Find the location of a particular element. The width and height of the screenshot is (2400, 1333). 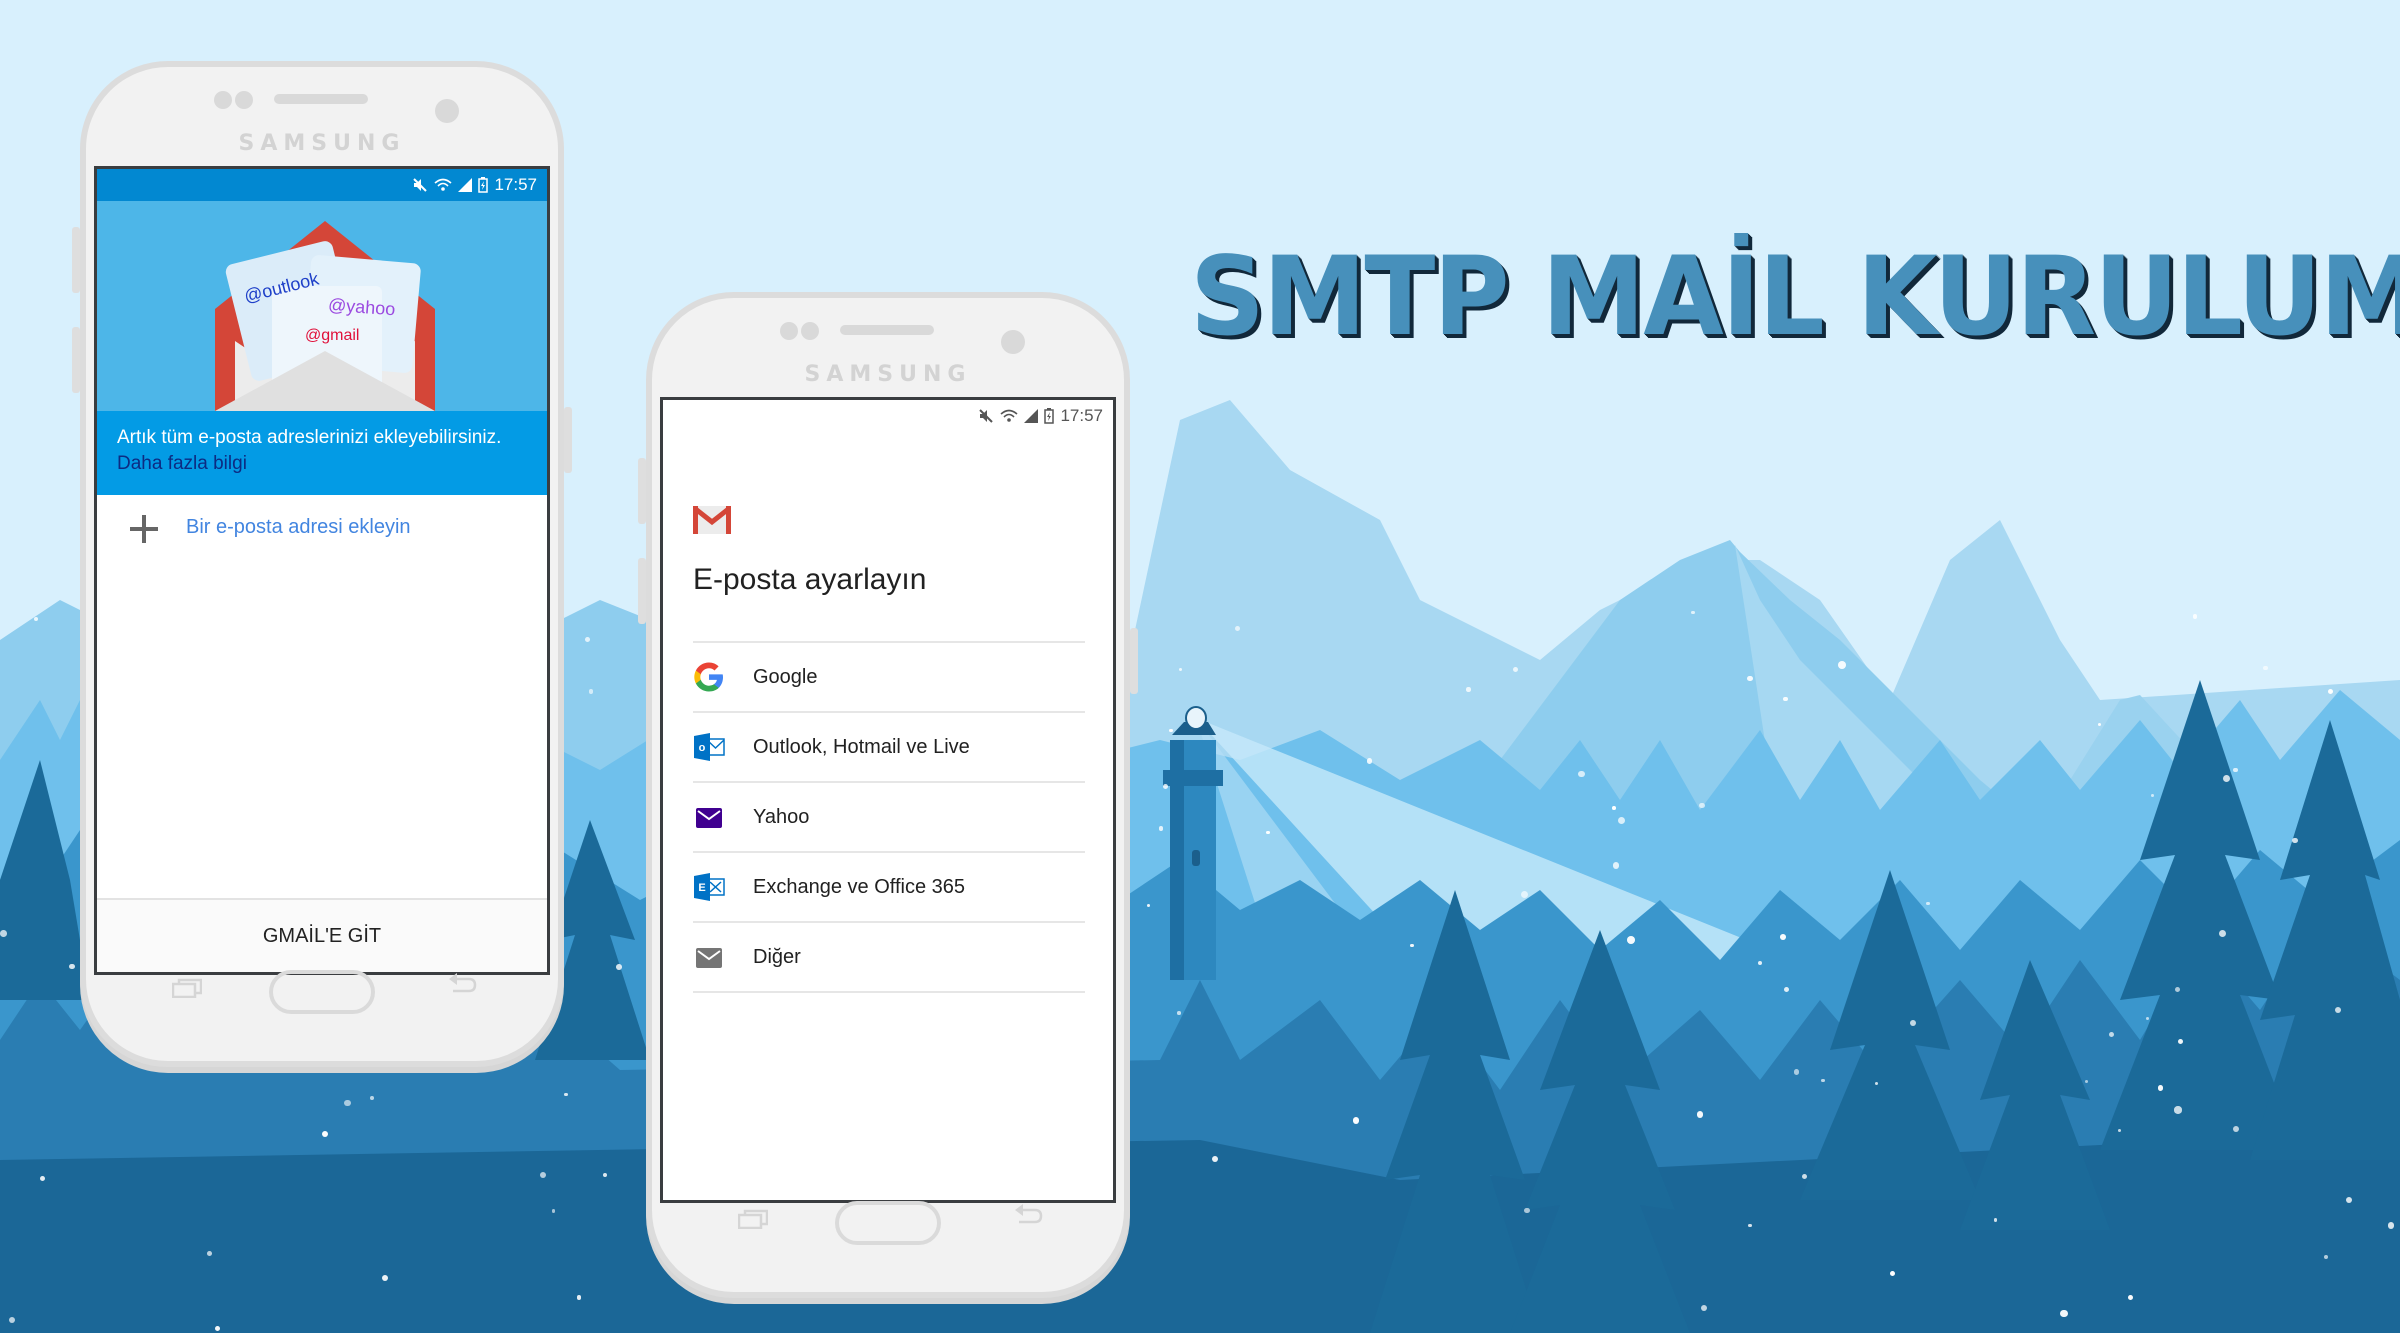

gmail-logo-icon is located at coordinates (712, 520).